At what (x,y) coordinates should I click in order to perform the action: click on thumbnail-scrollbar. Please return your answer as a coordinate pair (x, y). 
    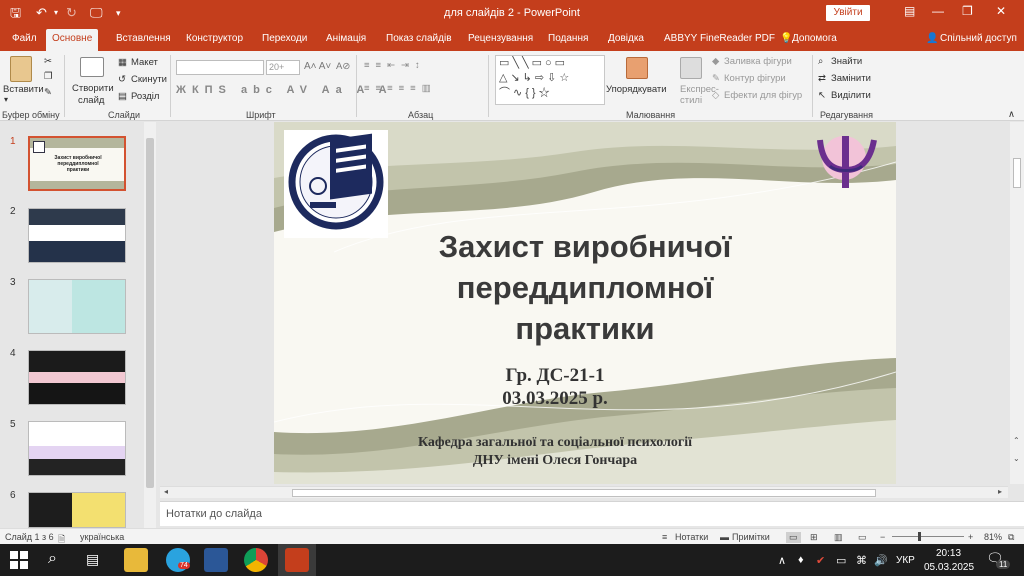
    Looking at the image, I should click on (150, 325).